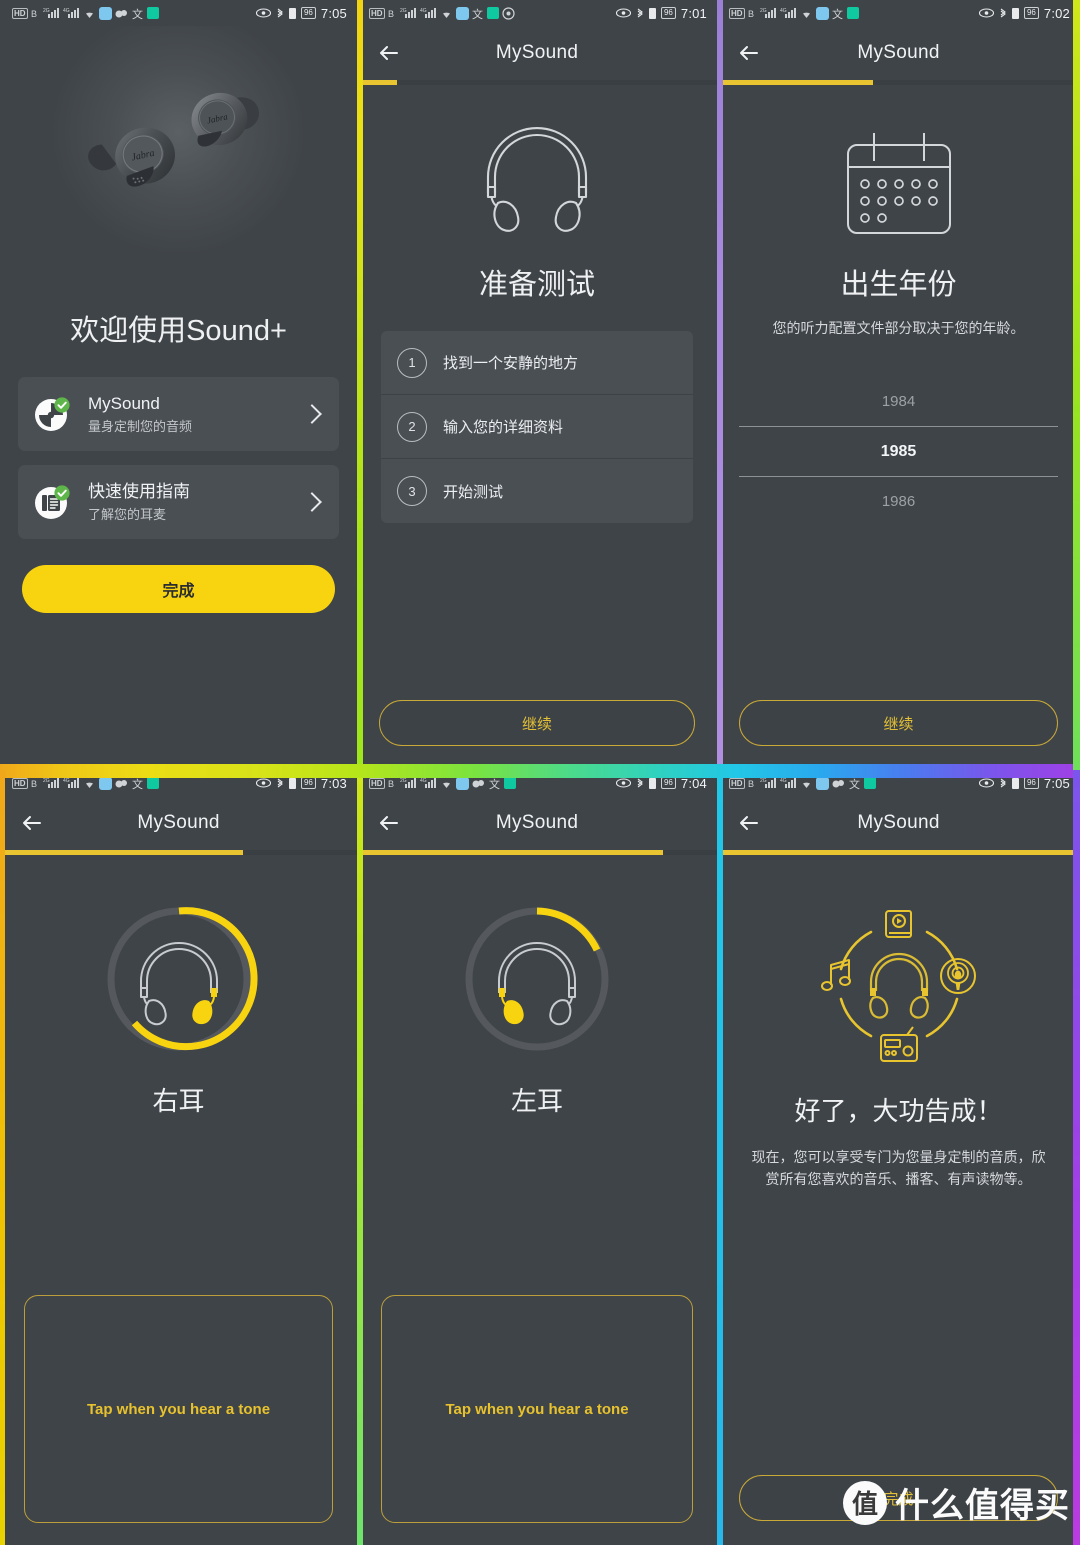 The image size is (1080, 1545). I want to click on status-bar: HD B 2G 4G 文 96 7:04, so click(537, 783).